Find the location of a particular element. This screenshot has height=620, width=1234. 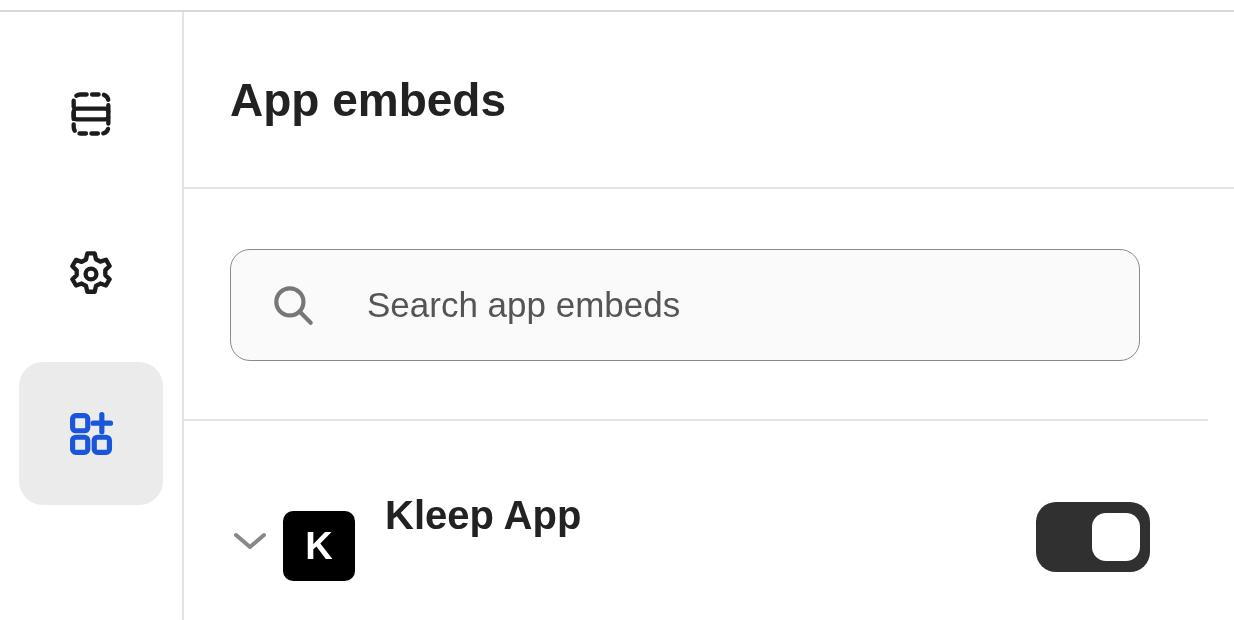

embed-toggle is located at coordinates (1093, 537).